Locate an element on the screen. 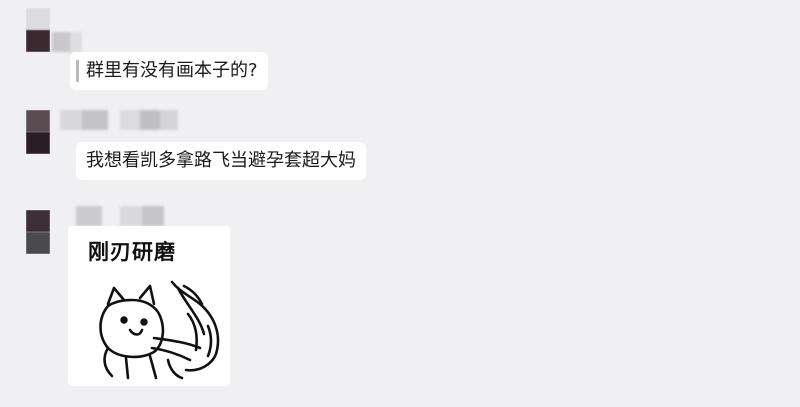  message-bubble: 群里有没有画本子的? is located at coordinates (169, 71).